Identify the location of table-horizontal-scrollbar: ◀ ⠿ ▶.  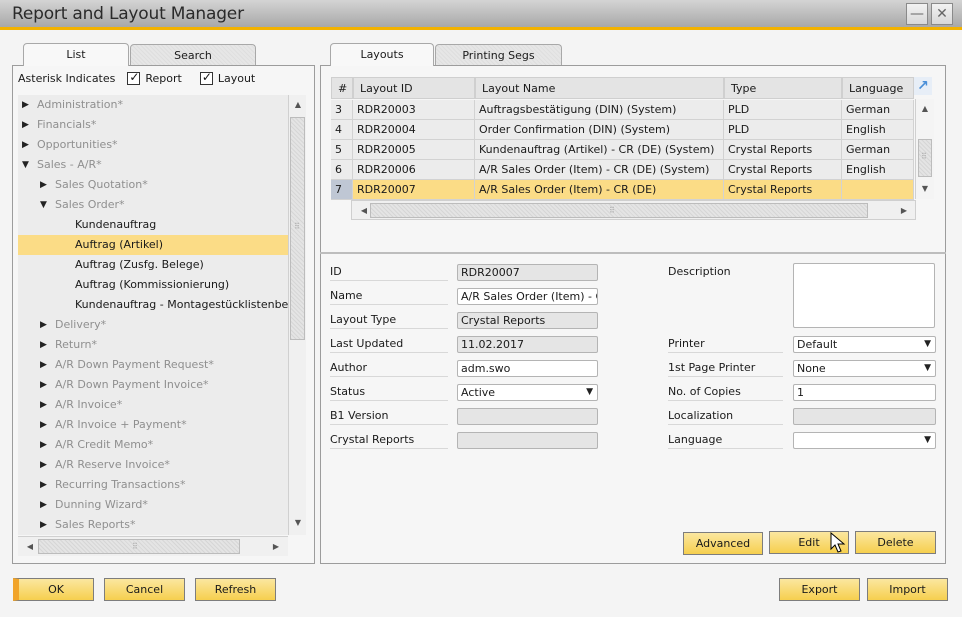
(633, 210).